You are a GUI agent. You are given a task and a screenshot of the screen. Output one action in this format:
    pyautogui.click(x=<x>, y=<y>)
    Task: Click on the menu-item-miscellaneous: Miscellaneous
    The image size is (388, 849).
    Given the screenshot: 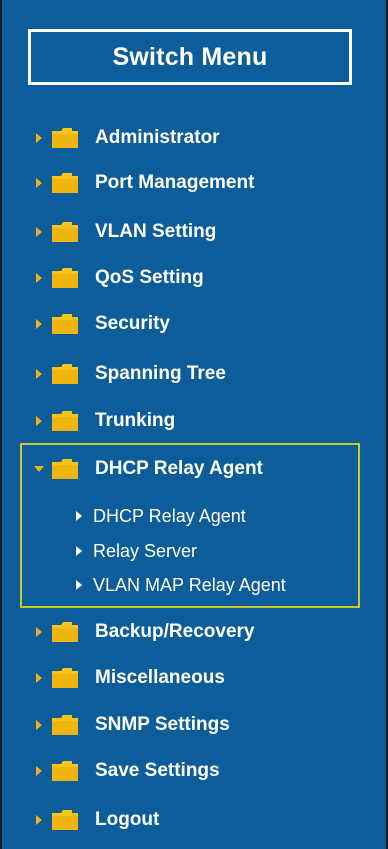 What is the action you would take?
    pyautogui.click(x=129, y=678)
    